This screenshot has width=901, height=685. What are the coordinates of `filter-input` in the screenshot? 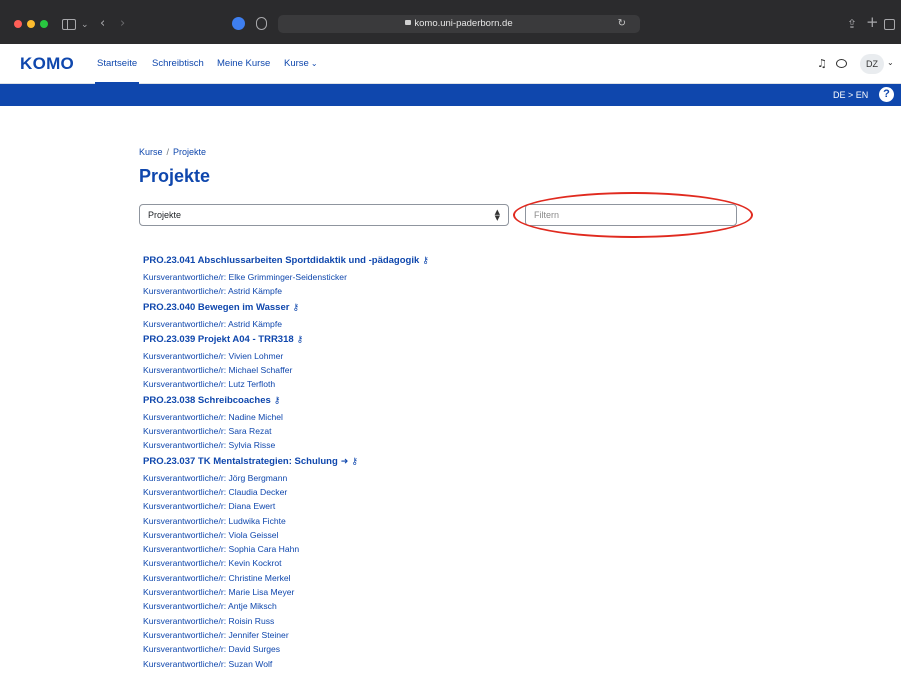 It's located at (631, 215).